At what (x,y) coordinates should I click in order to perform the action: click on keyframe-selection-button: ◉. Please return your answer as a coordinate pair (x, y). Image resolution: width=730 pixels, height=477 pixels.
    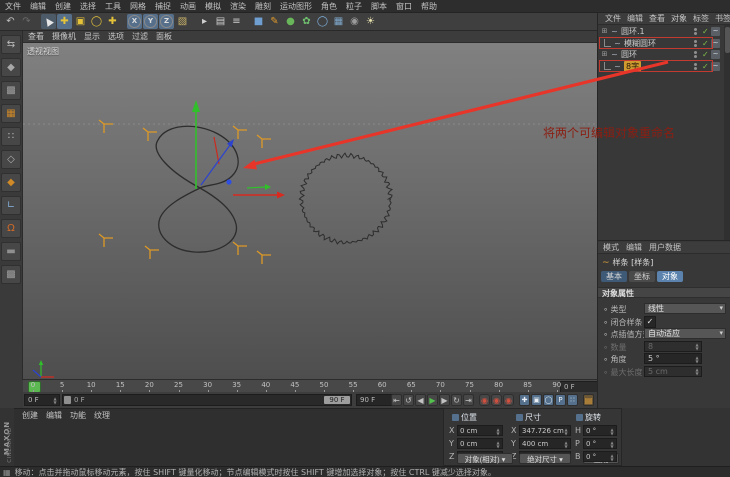
    Looking at the image, I should click on (508, 400).